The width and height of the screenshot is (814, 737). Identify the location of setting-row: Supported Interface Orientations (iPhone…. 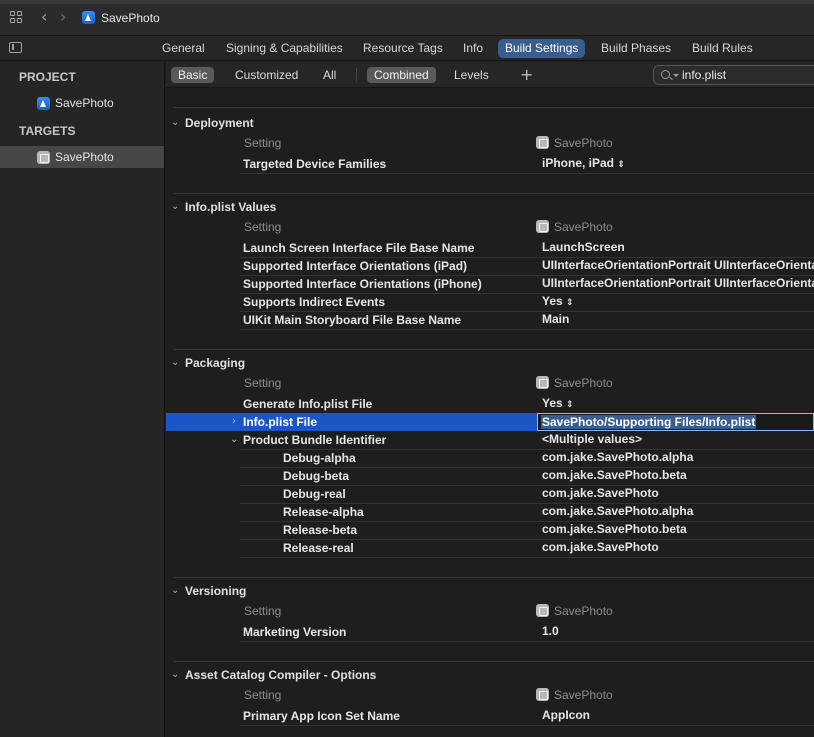
(527, 284).